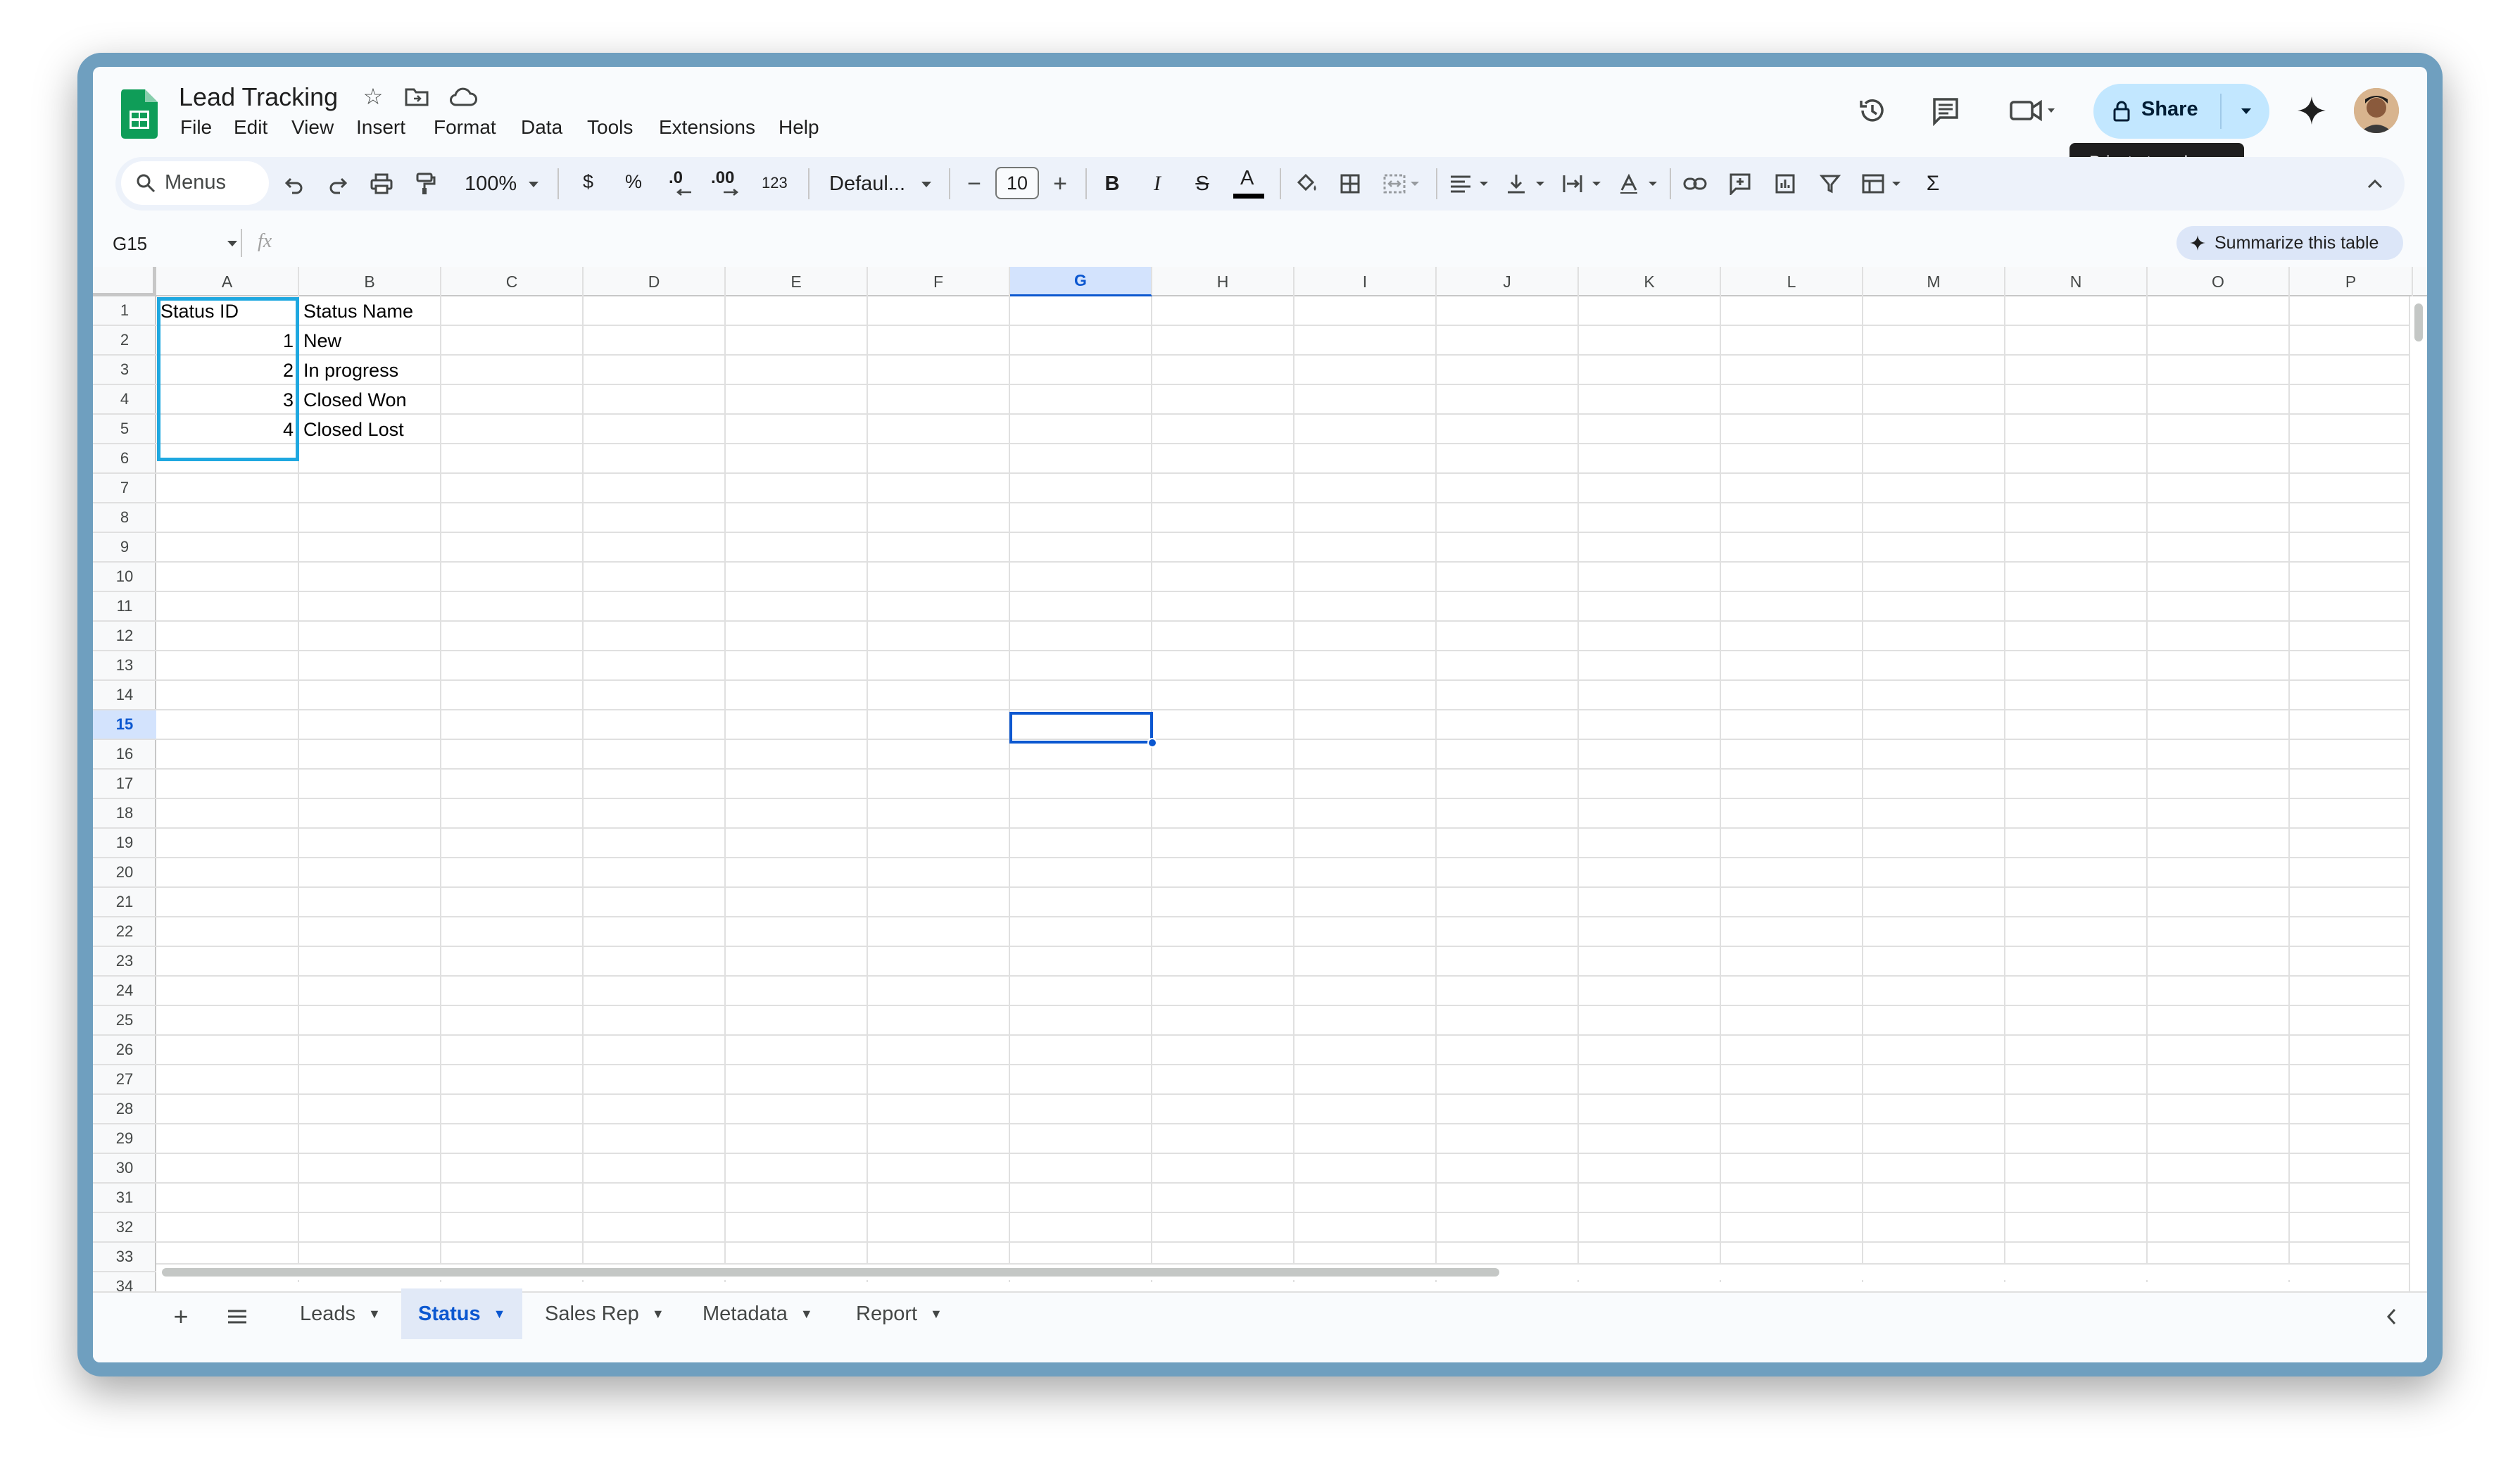  I want to click on sheets-logo, so click(140, 114).